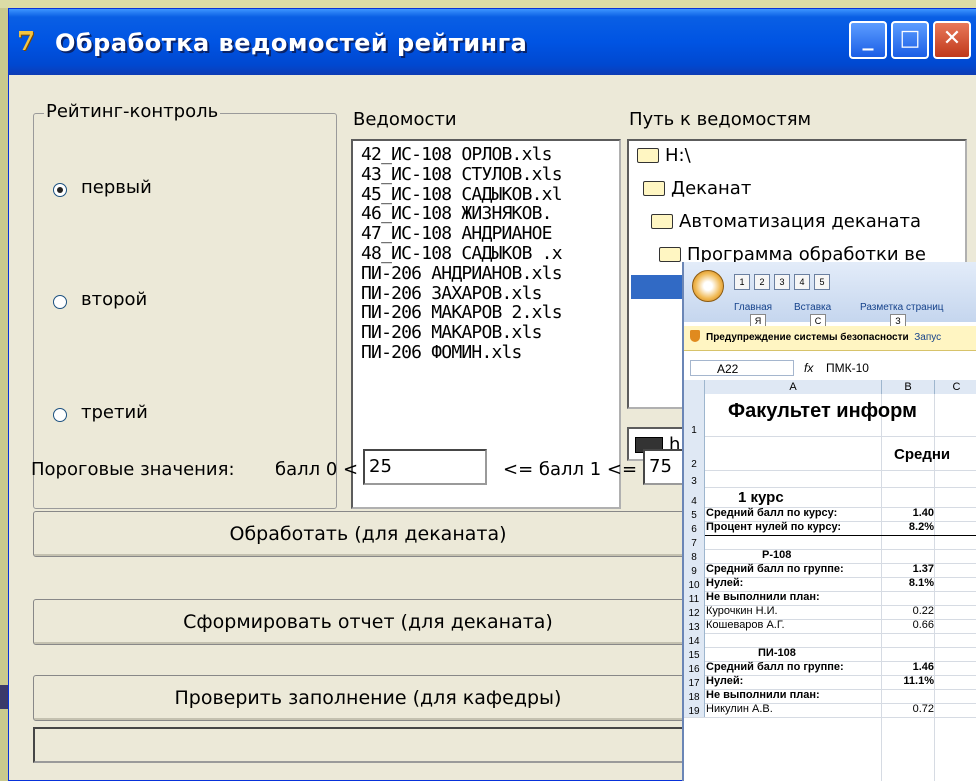  What do you see at coordinates (830, 497) in the screenshot?
I see `table-row: 4 1 курс` at bounding box center [830, 497].